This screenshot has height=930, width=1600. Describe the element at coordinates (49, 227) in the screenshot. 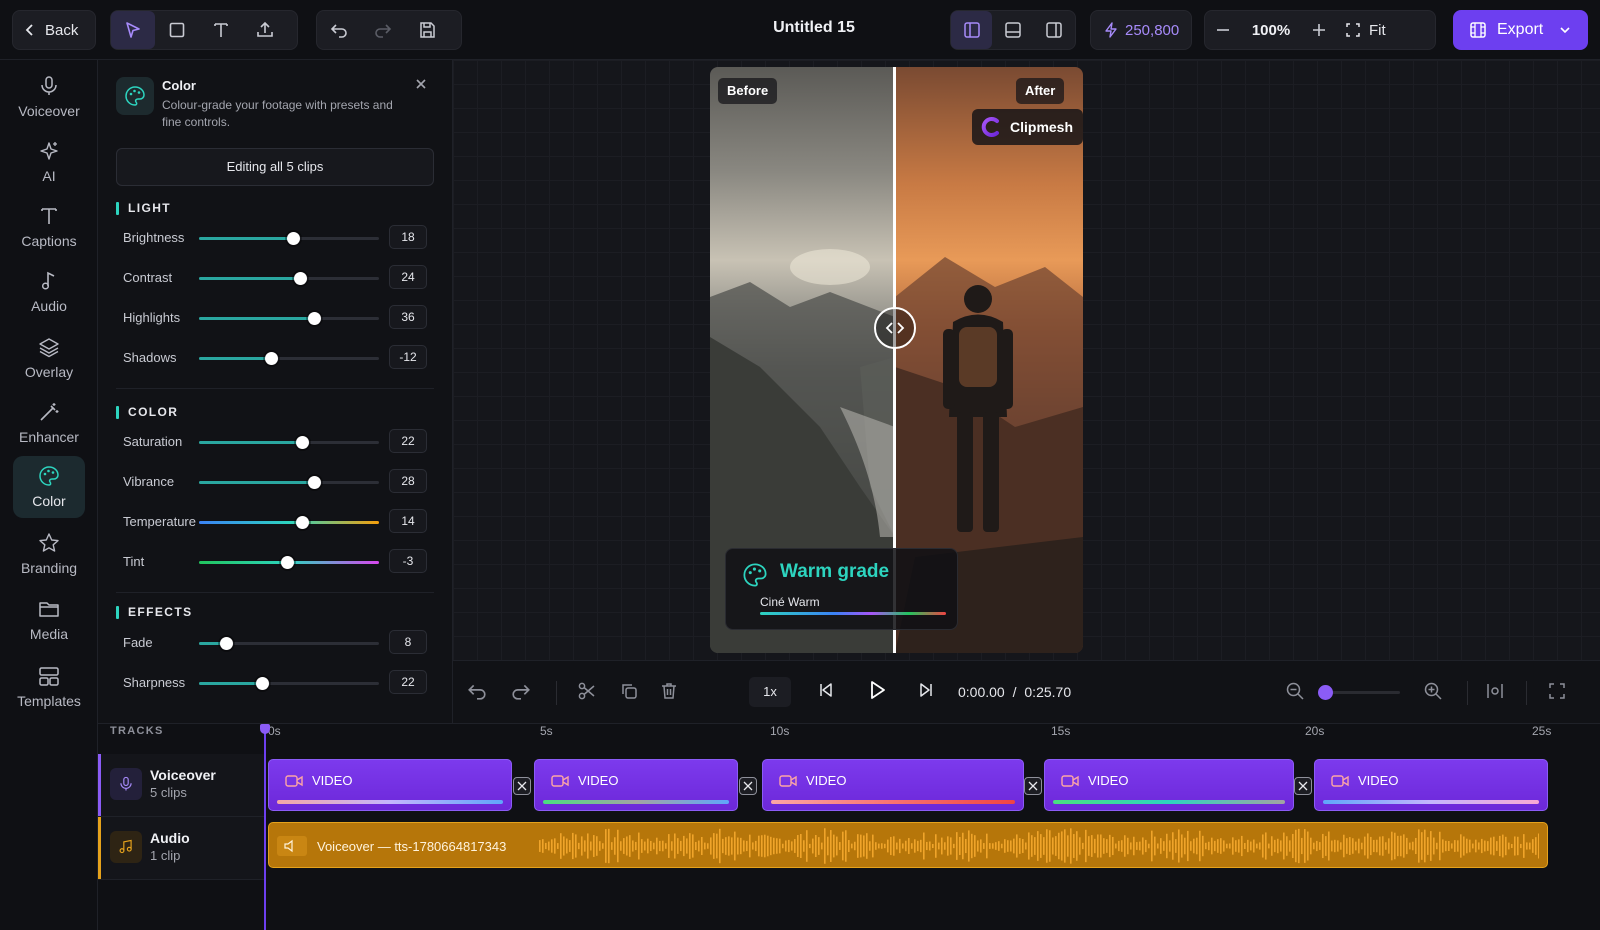

I see `rail-item-captions: Captions` at that location.